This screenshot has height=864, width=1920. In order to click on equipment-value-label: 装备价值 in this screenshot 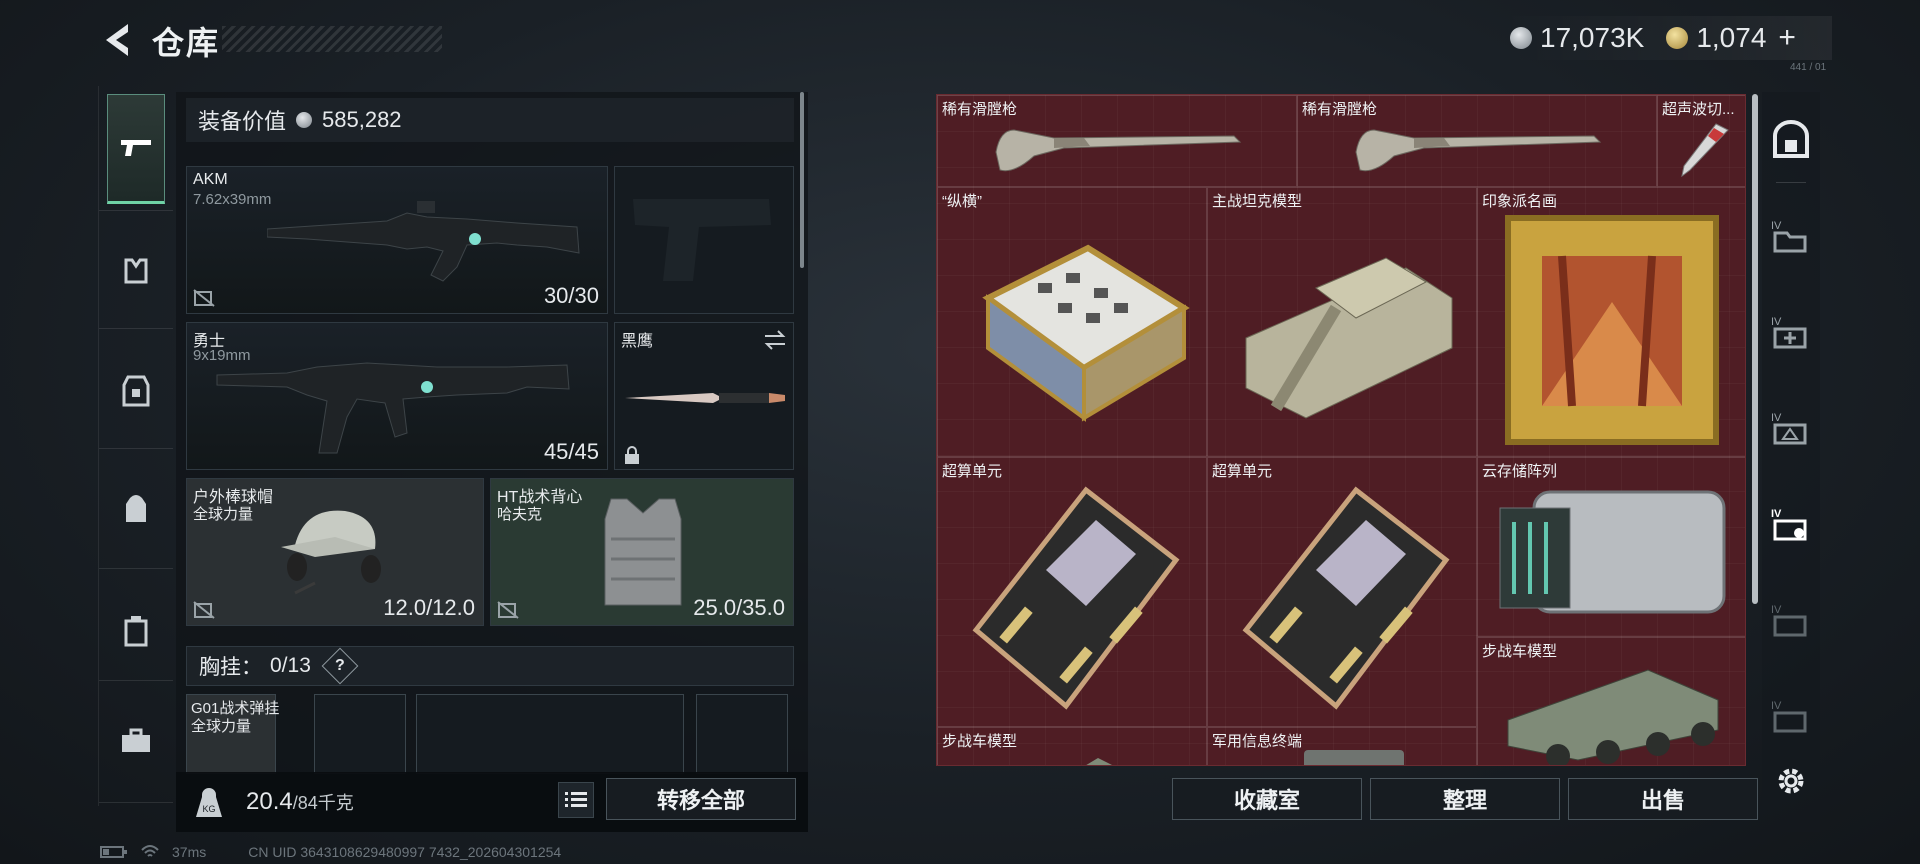, I will do `click(242, 121)`.